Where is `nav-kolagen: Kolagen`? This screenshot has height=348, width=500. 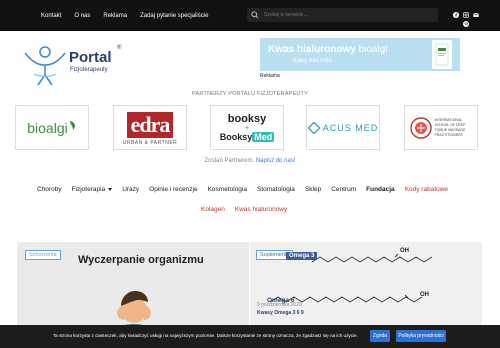 nav-kolagen: Kolagen is located at coordinates (213, 209).